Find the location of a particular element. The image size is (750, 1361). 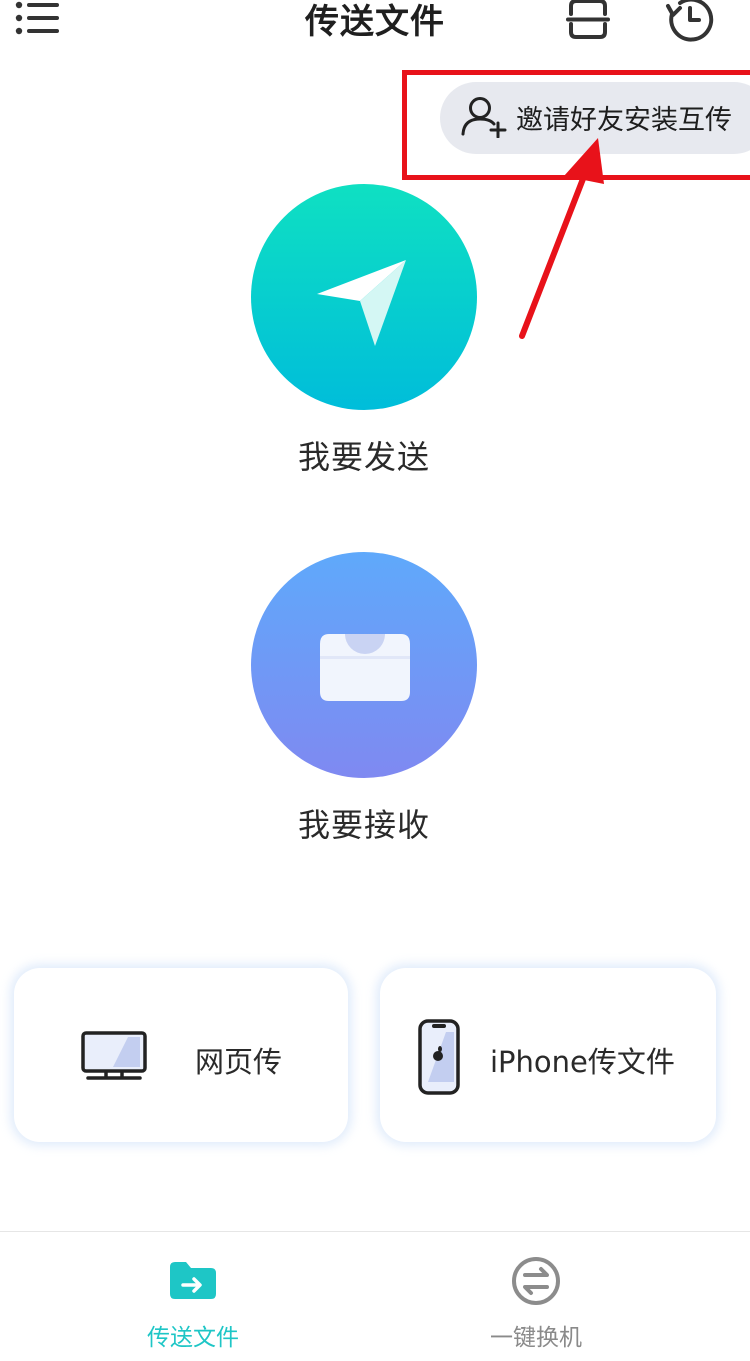

scan-icon is located at coordinates (588, 19).